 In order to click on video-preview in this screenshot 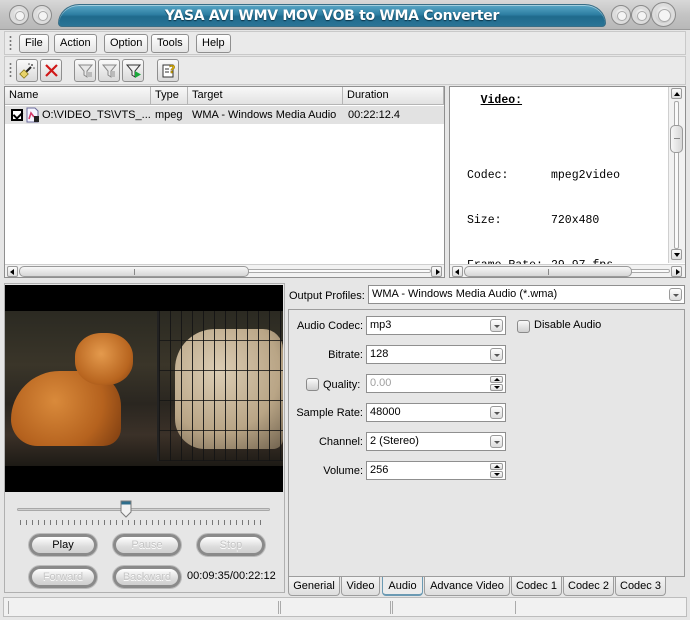, I will do `click(144, 388)`.